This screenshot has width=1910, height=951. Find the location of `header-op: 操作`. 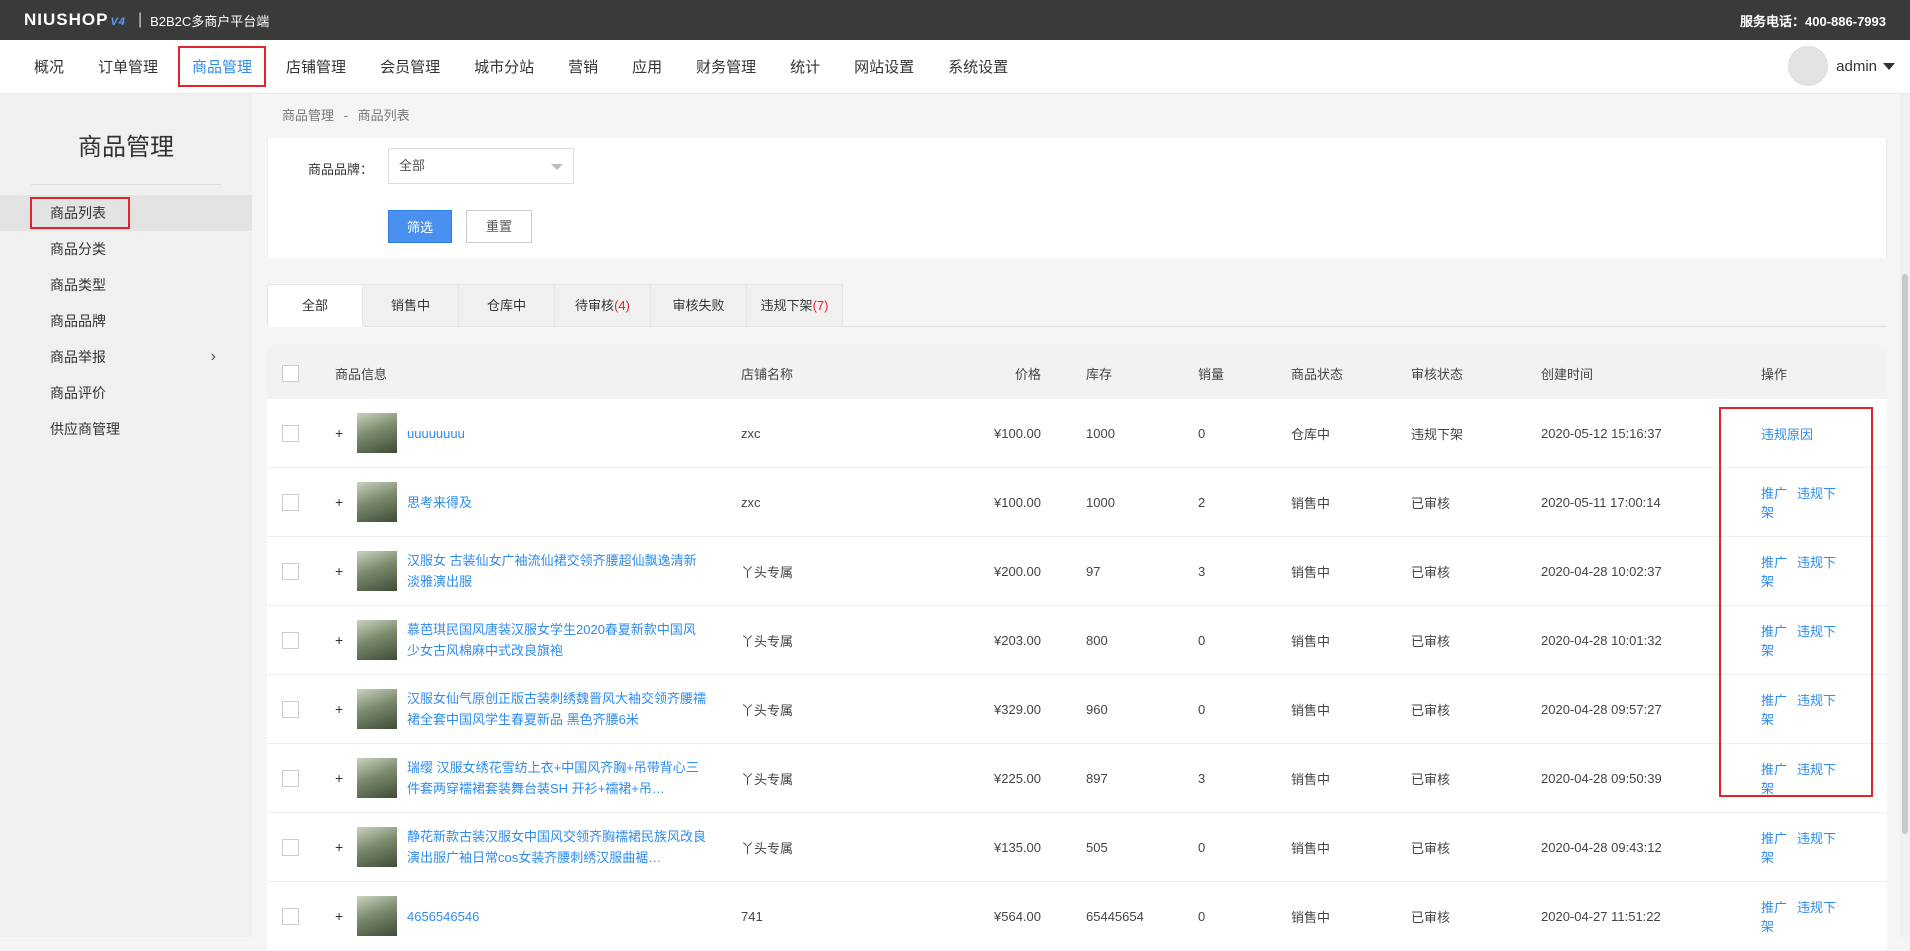

header-op: 操作 is located at coordinates (1774, 374).